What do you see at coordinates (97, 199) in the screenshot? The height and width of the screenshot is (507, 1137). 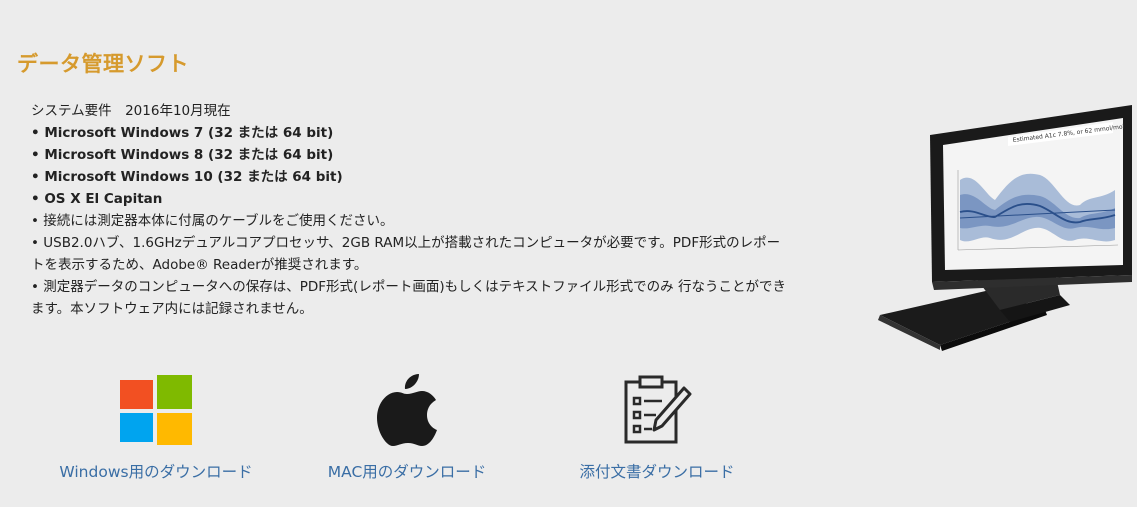 I see `os-item: • OS X El Capitan` at bounding box center [97, 199].